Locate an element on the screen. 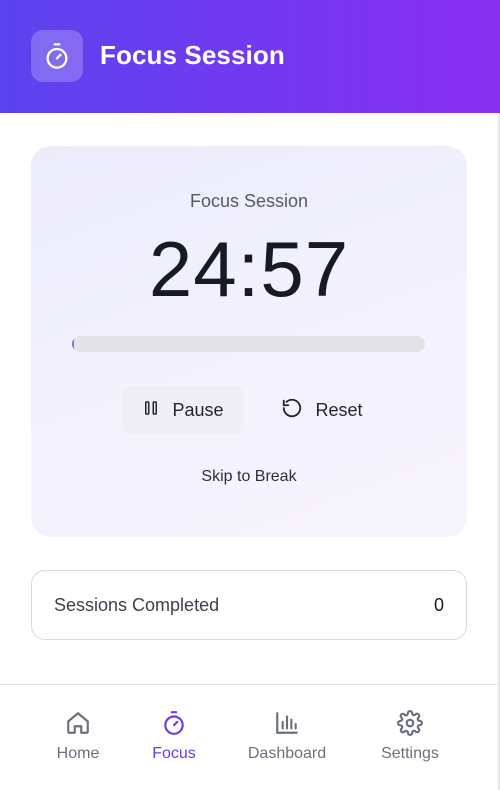 The width and height of the screenshot is (500, 790). nav-item-home: Home is located at coordinates (78, 736).